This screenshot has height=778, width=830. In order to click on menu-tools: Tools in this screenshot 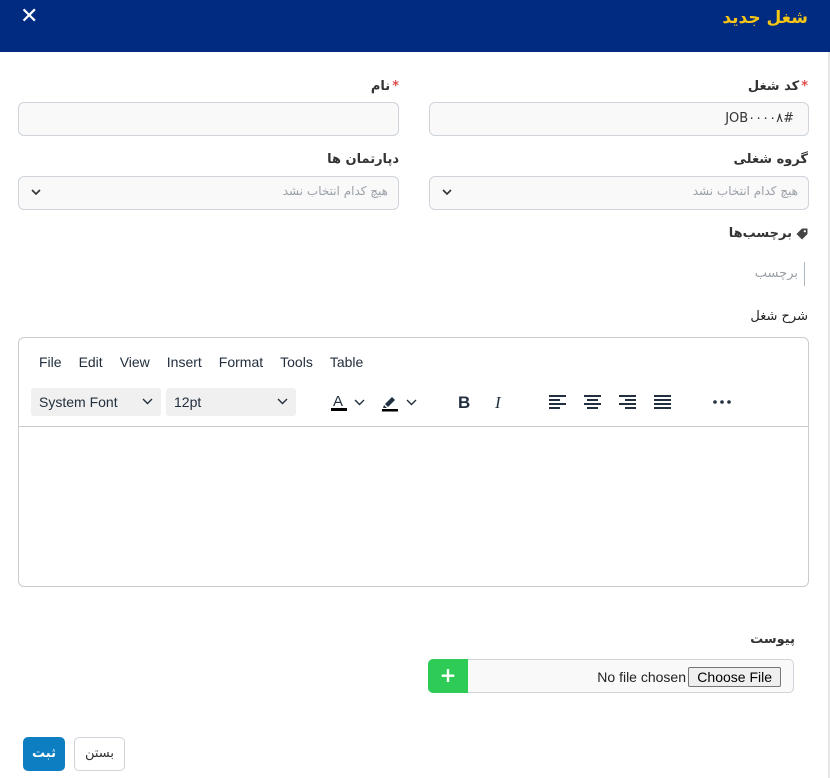, I will do `click(296, 362)`.